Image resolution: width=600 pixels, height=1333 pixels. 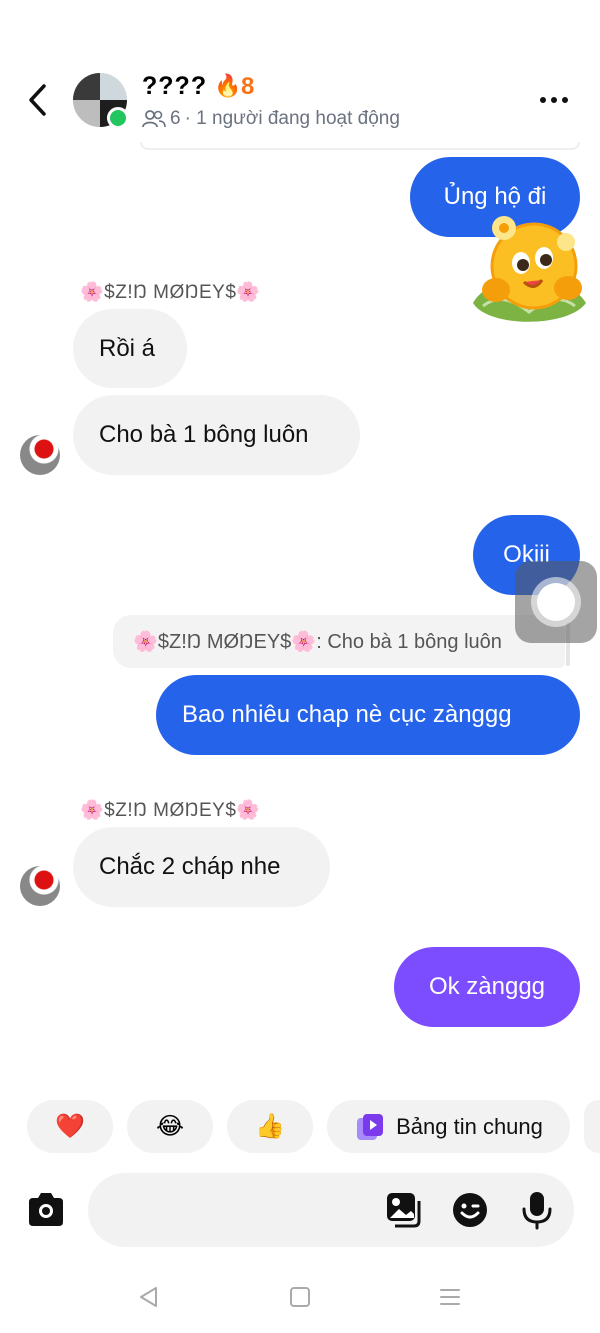 I want to click on thumbs-up-icon: 👍, so click(x=270, y=1126).